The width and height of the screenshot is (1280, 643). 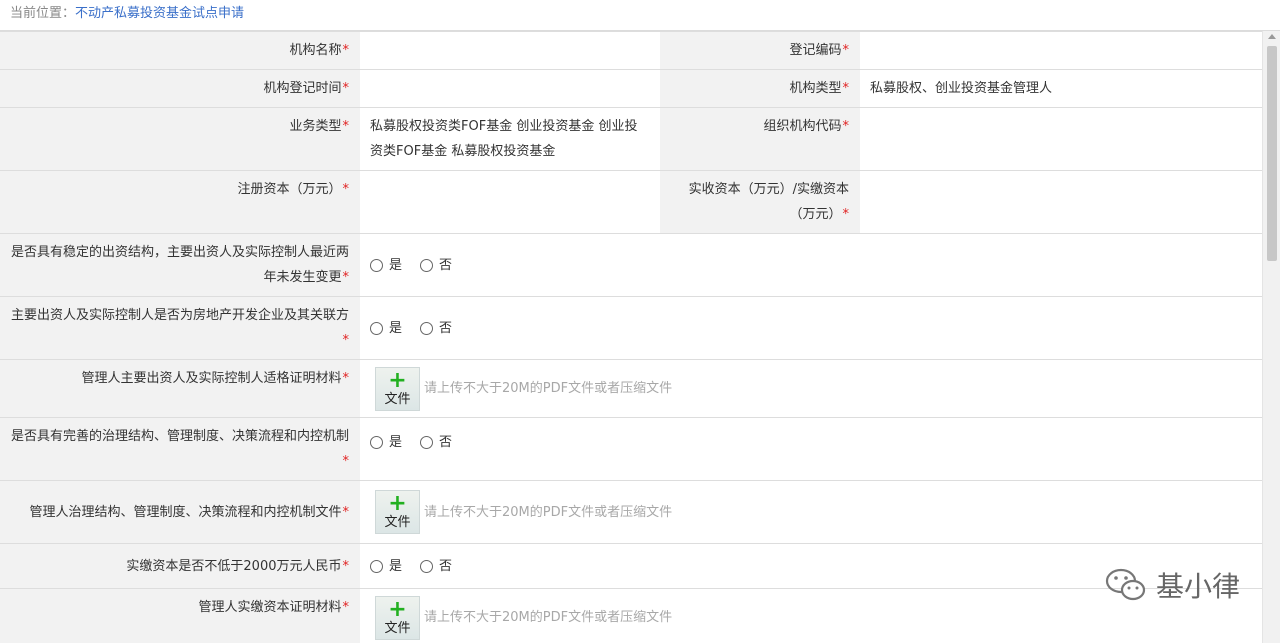 I want to click on paid-proof-upload-button: + 文件, so click(x=397, y=617).